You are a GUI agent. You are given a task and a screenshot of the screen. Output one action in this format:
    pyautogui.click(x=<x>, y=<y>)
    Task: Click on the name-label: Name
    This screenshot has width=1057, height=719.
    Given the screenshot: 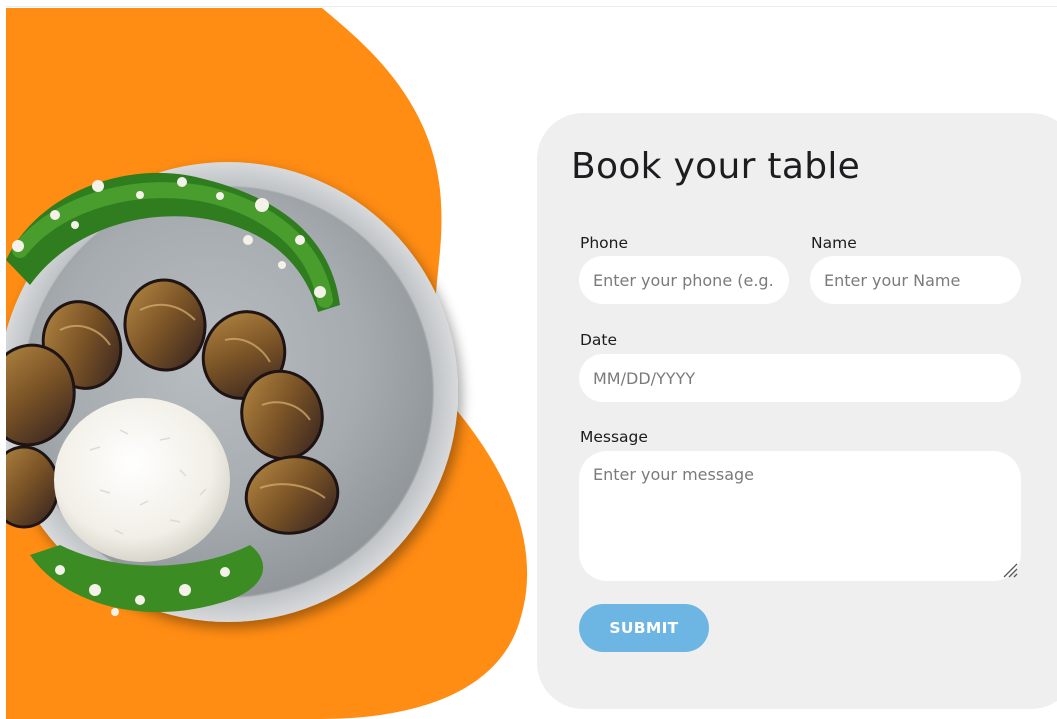 What is the action you would take?
    pyautogui.click(x=834, y=243)
    